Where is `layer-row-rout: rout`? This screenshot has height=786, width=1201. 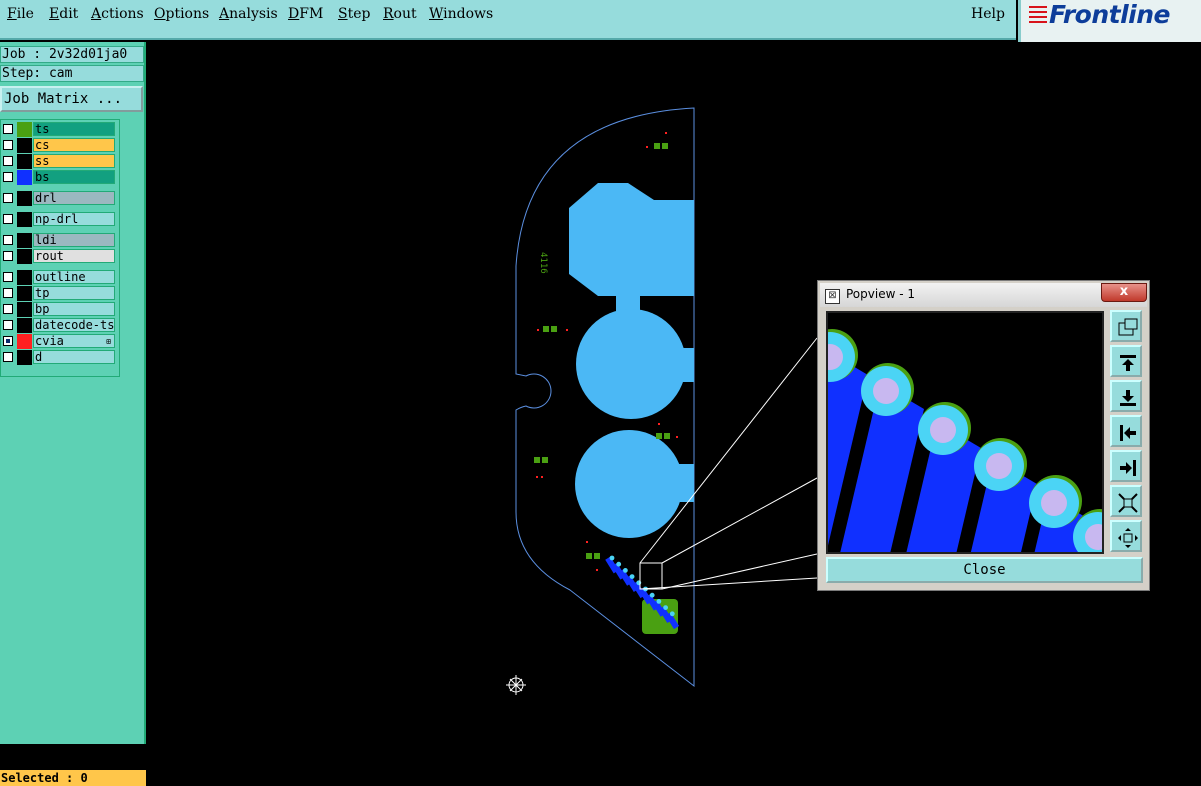 layer-row-rout: rout is located at coordinates (59, 256).